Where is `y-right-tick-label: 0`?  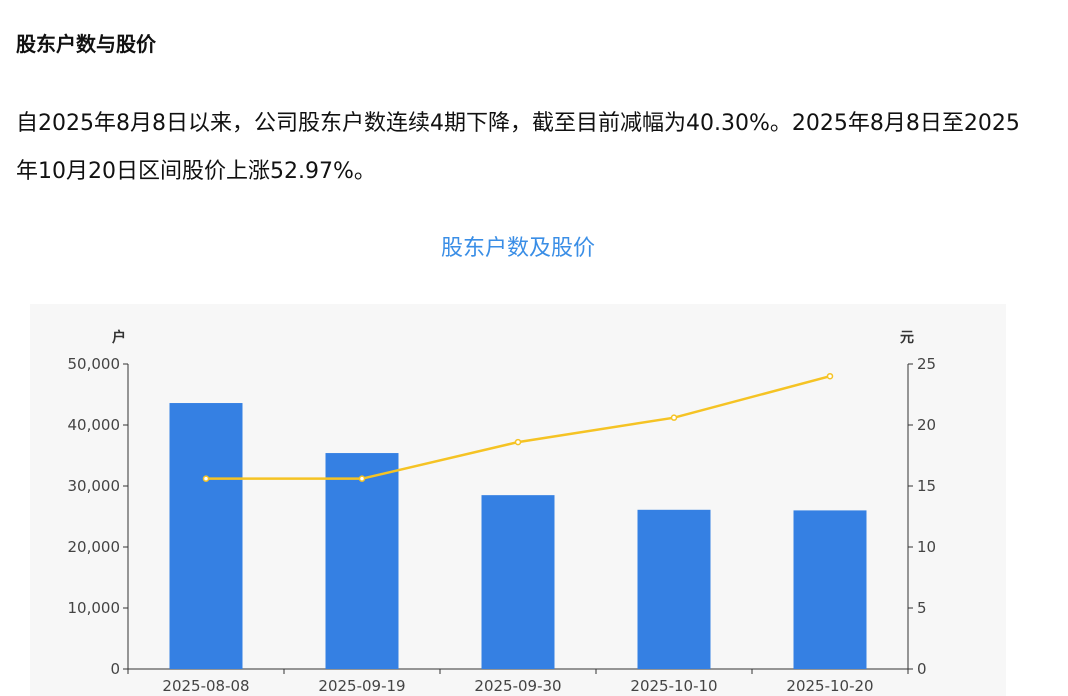
y-right-tick-label: 0 is located at coordinates (922, 669).